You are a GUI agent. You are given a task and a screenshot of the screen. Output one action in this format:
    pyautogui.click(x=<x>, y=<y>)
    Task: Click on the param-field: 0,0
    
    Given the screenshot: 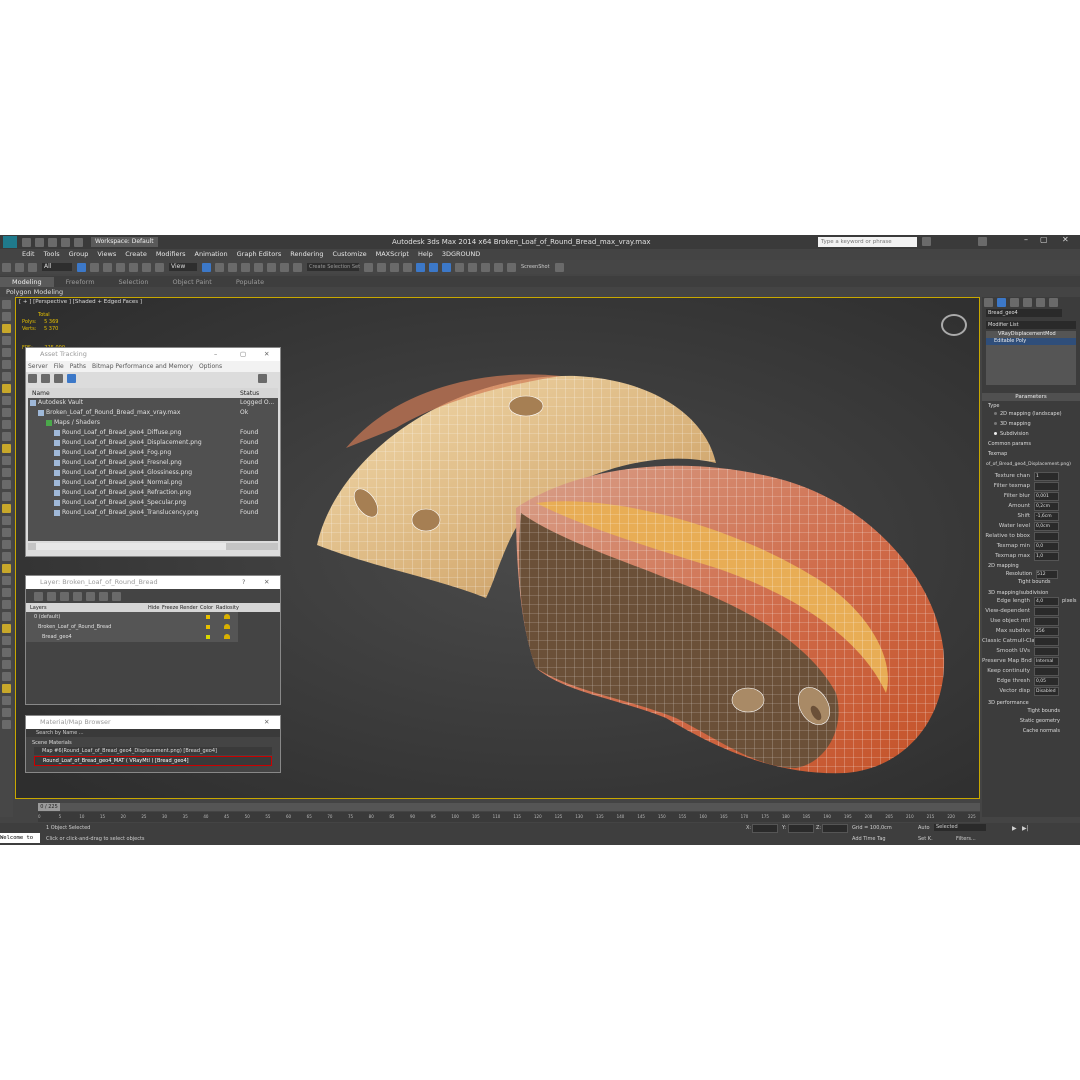 What is the action you would take?
    pyautogui.click(x=1046, y=546)
    